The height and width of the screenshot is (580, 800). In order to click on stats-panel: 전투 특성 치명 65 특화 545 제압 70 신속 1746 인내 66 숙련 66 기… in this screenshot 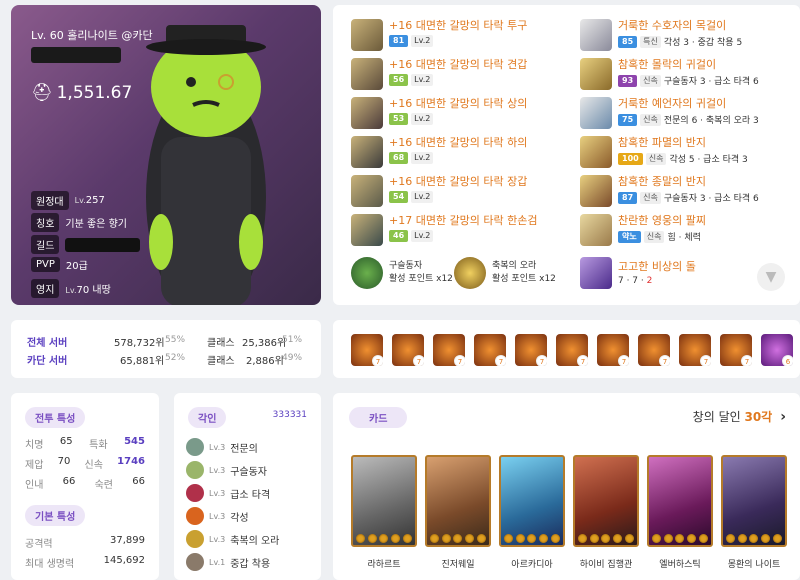, I will do `click(85, 486)`.